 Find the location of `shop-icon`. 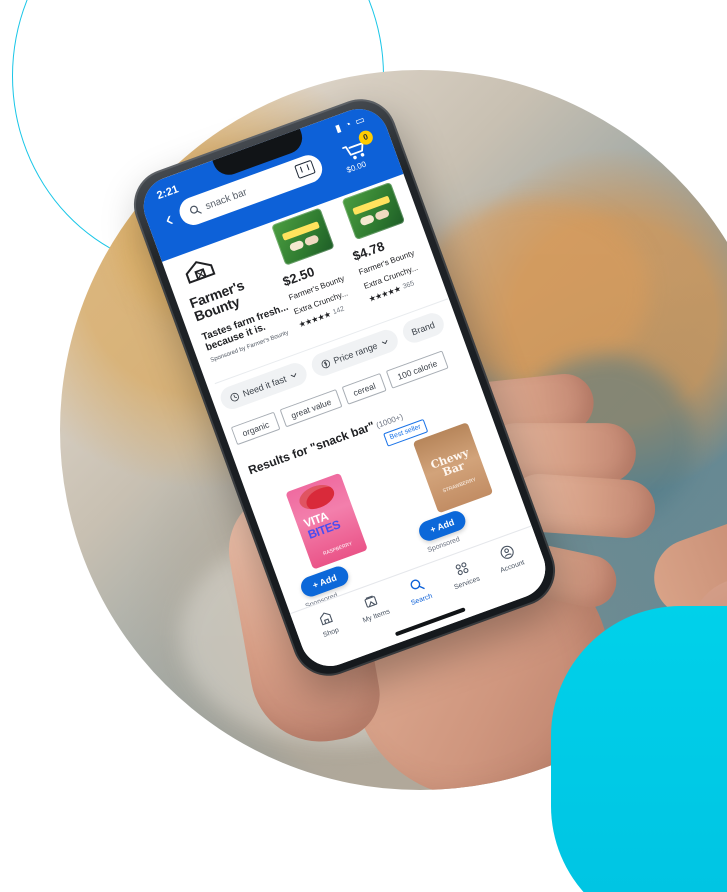

shop-icon is located at coordinates (326, 619).